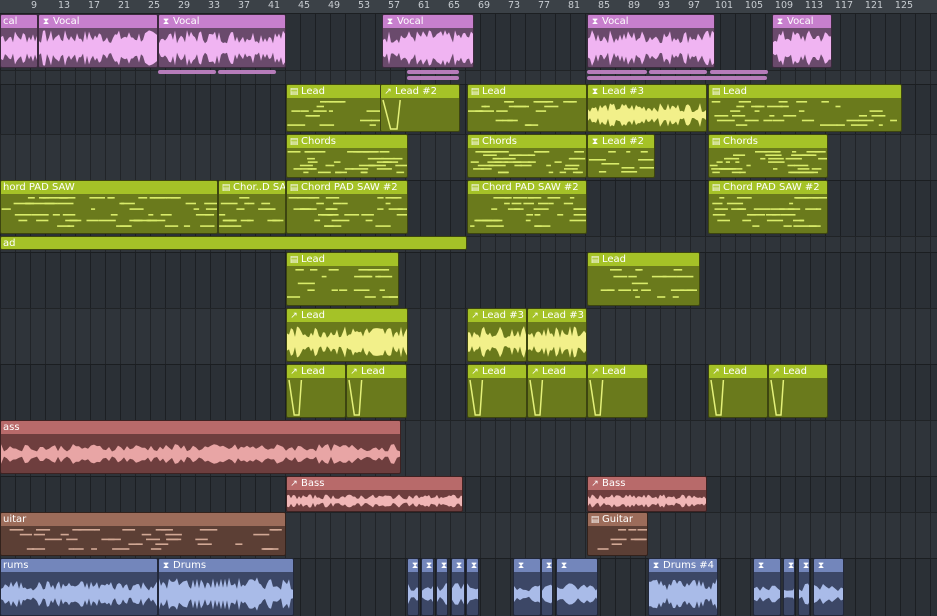  Describe the element at coordinates (143, 534) in the screenshot. I see `guitar-clip: uitar` at that location.